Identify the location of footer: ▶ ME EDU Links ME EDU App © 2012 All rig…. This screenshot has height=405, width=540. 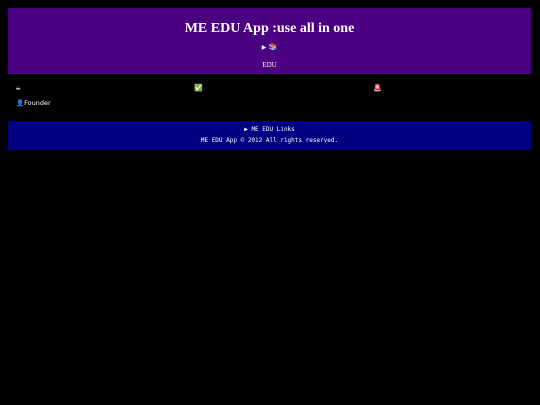
(269, 135).